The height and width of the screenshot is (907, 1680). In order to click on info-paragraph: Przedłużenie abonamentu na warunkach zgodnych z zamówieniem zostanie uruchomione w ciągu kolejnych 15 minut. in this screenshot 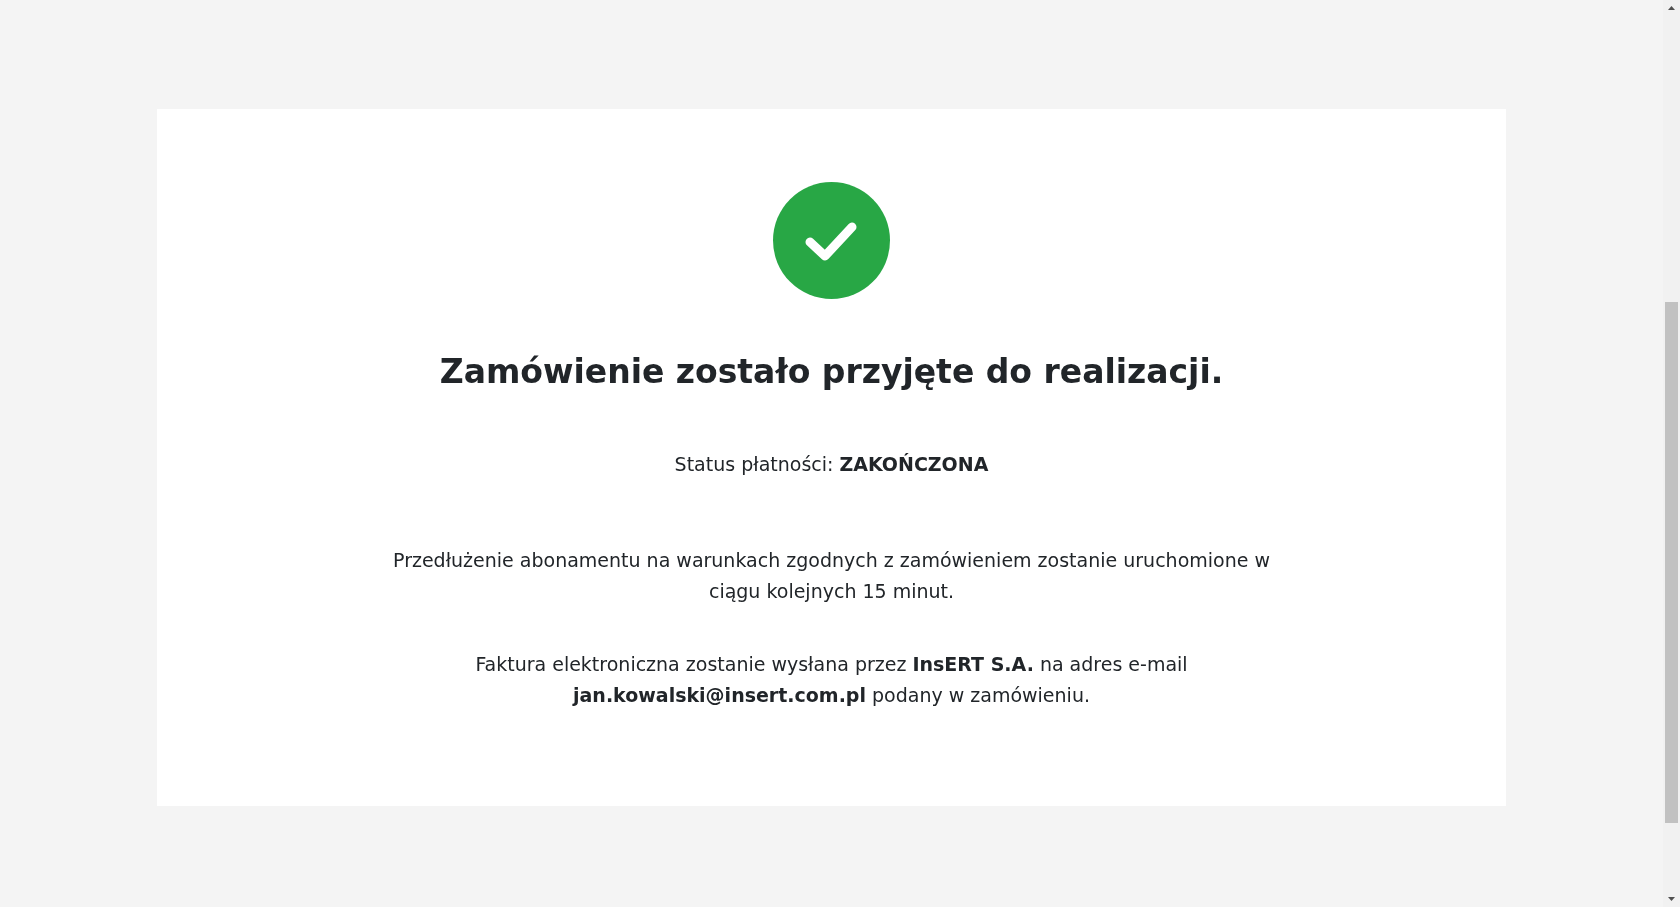, I will do `click(831, 575)`.